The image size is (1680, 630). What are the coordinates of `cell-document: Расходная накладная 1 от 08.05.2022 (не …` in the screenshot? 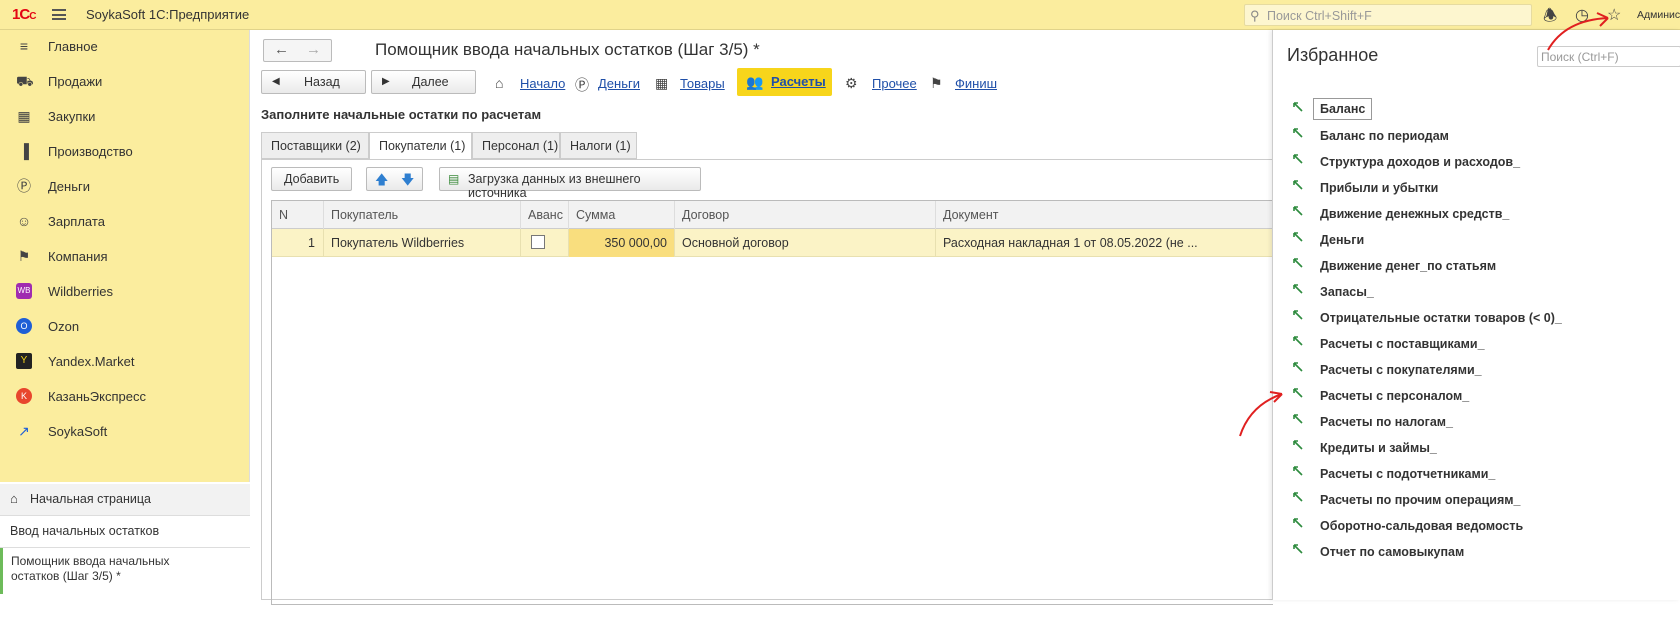 It's located at (1105, 243).